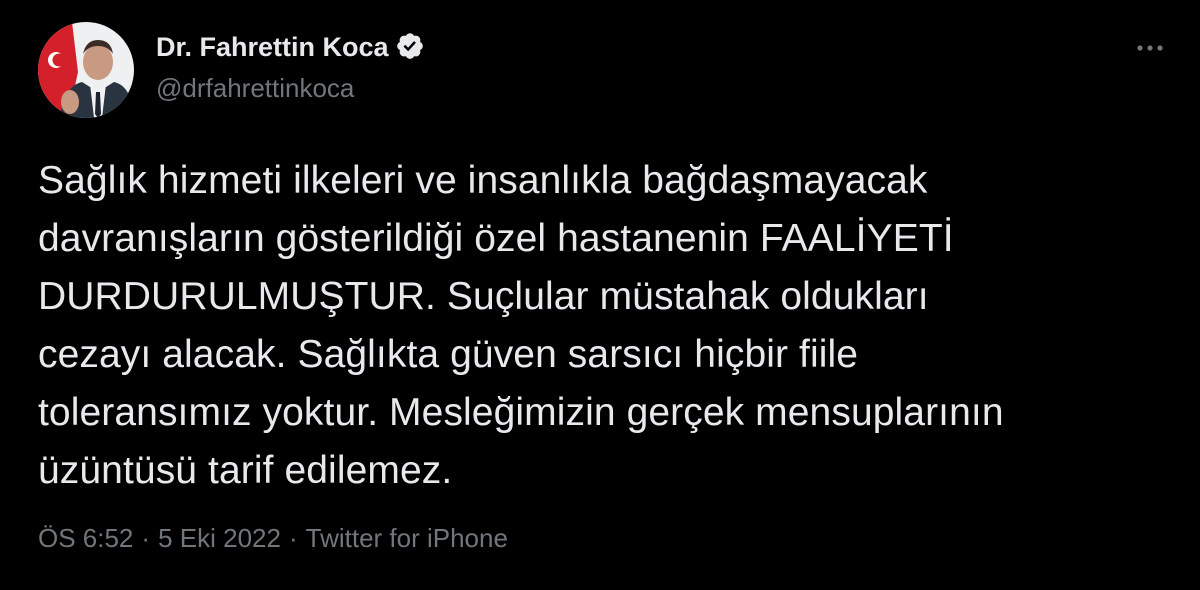  What do you see at coordinates (85, 538) in the screenshot?
I see `tweet-time: ÖS 6:52` at bounding box center [85, 538].